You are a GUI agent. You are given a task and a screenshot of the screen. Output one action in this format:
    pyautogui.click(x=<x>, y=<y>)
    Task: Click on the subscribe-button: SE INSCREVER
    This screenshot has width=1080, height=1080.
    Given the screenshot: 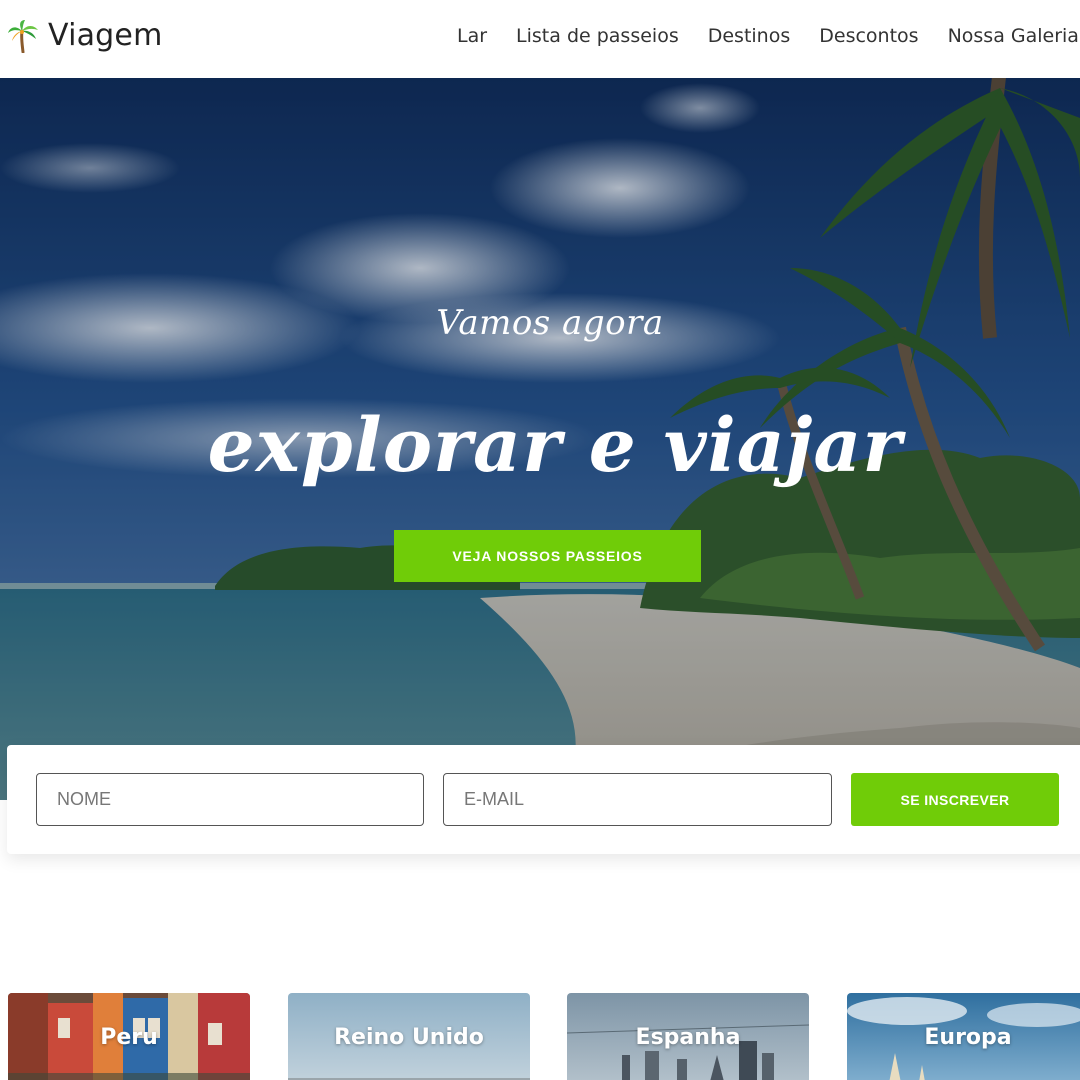 What is the action you would take?
    pyautogui.click(x=955, y=799)
    